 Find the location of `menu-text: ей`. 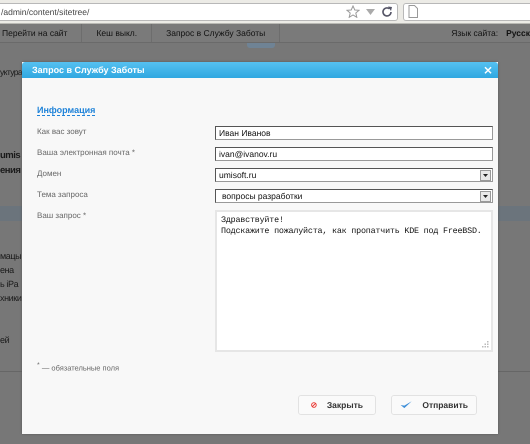

menu-text: ей is located at coordinates (5, 340).